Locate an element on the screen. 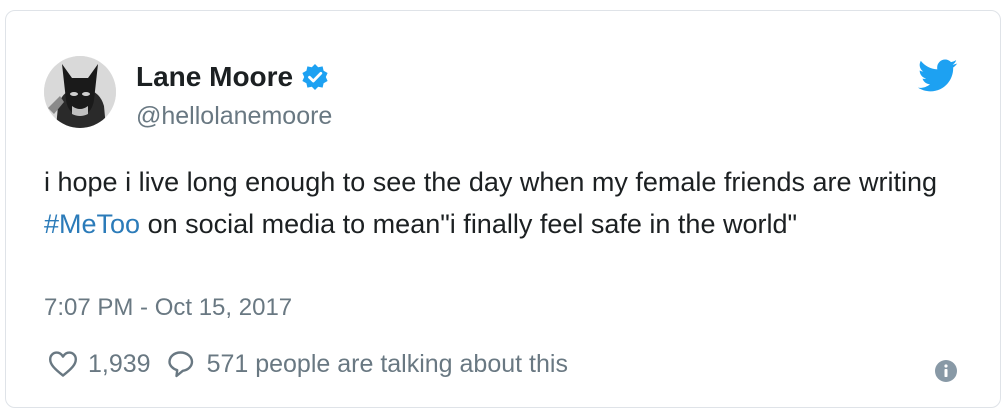 This screenshot has width=1008, height=418. author-name-row: Lane Moore is located at coordinates (234, 77).